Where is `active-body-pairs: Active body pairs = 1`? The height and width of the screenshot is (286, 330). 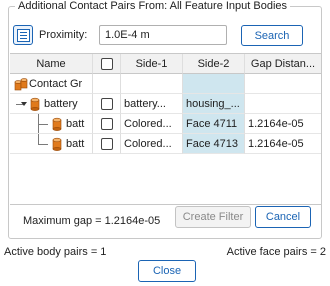
active-body-pairs: Active body pairs = 1 is located at coordinates (55, 252).